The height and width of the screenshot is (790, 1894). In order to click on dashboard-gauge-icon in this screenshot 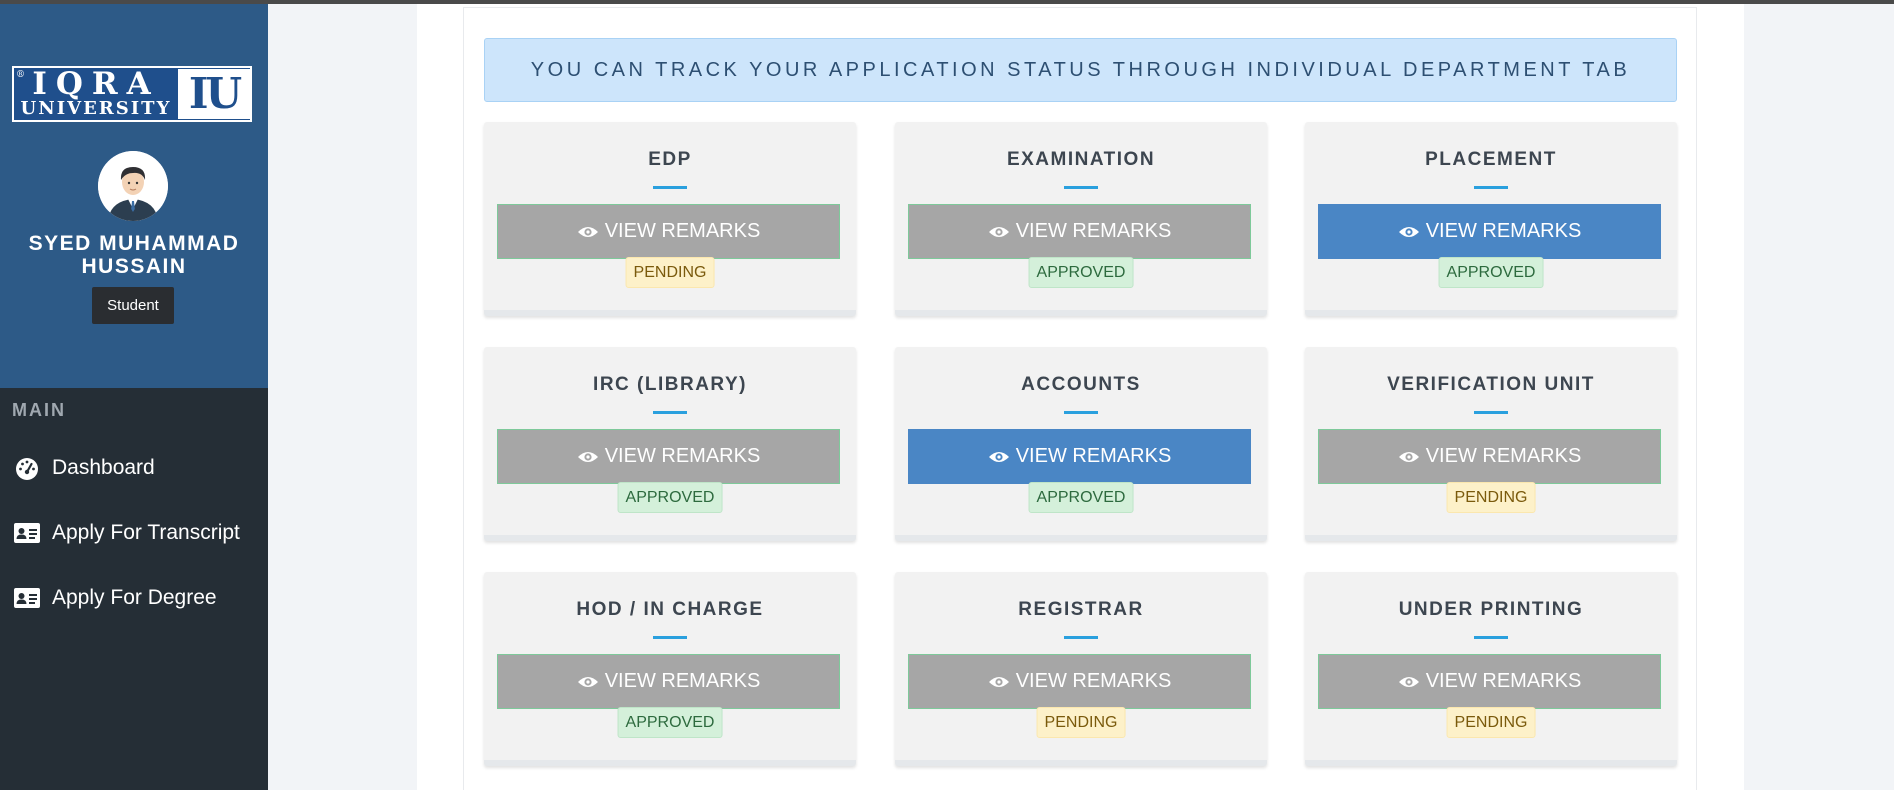, I will do `click(27, 468)`.